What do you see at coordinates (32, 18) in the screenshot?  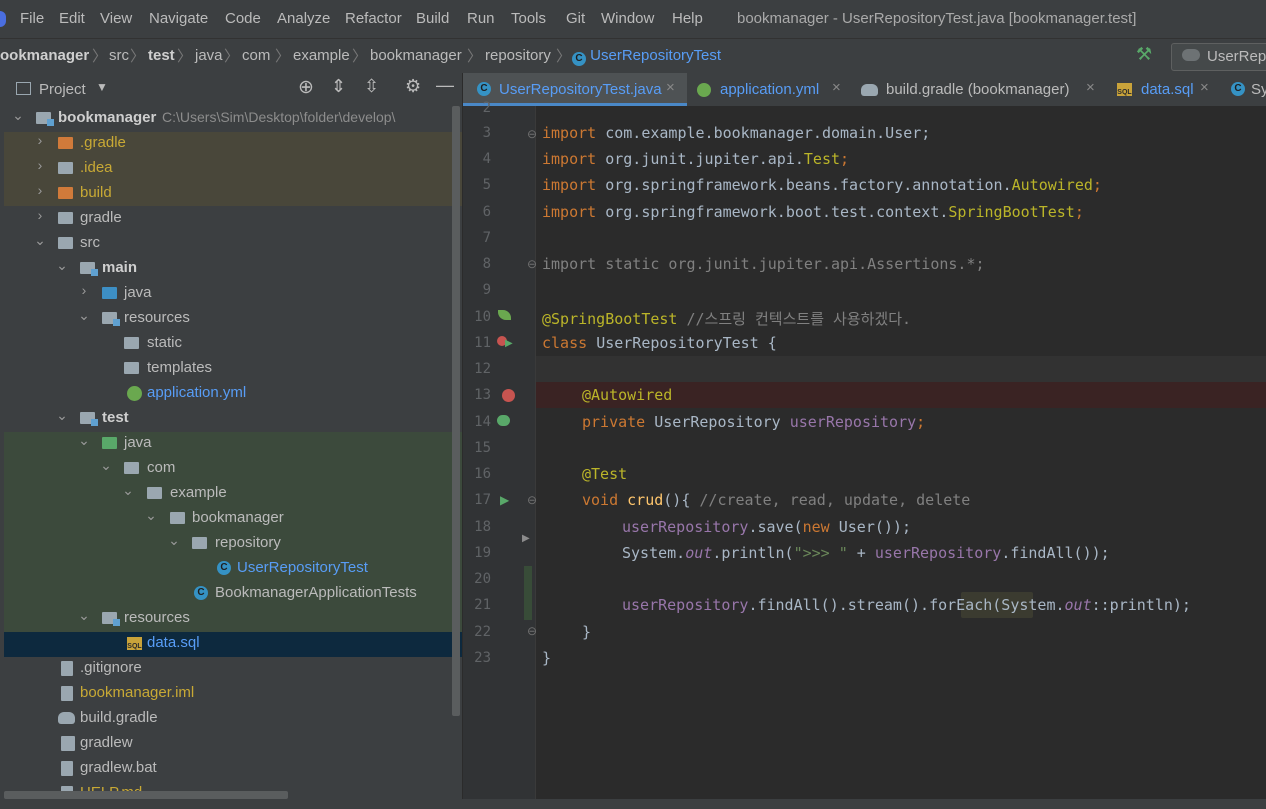 I see `menu-file: File` at bounding box center [32, 18].